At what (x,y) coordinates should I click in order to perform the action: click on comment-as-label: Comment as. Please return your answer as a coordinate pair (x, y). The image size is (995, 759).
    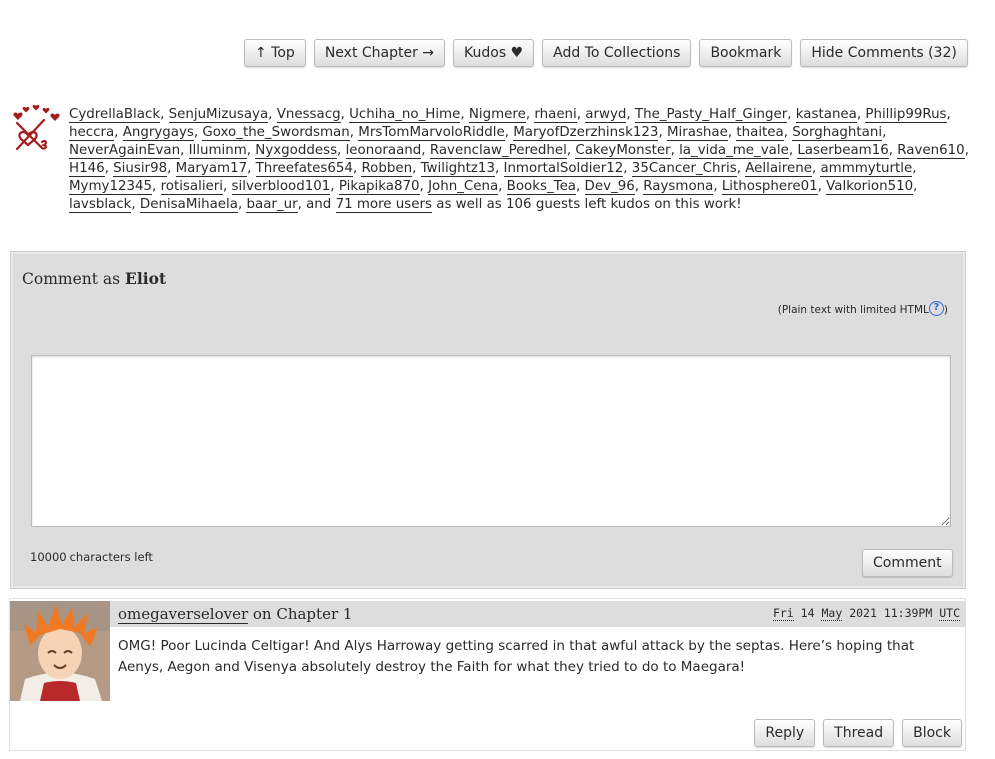
    Looking at the image, I should click on (74, 279).